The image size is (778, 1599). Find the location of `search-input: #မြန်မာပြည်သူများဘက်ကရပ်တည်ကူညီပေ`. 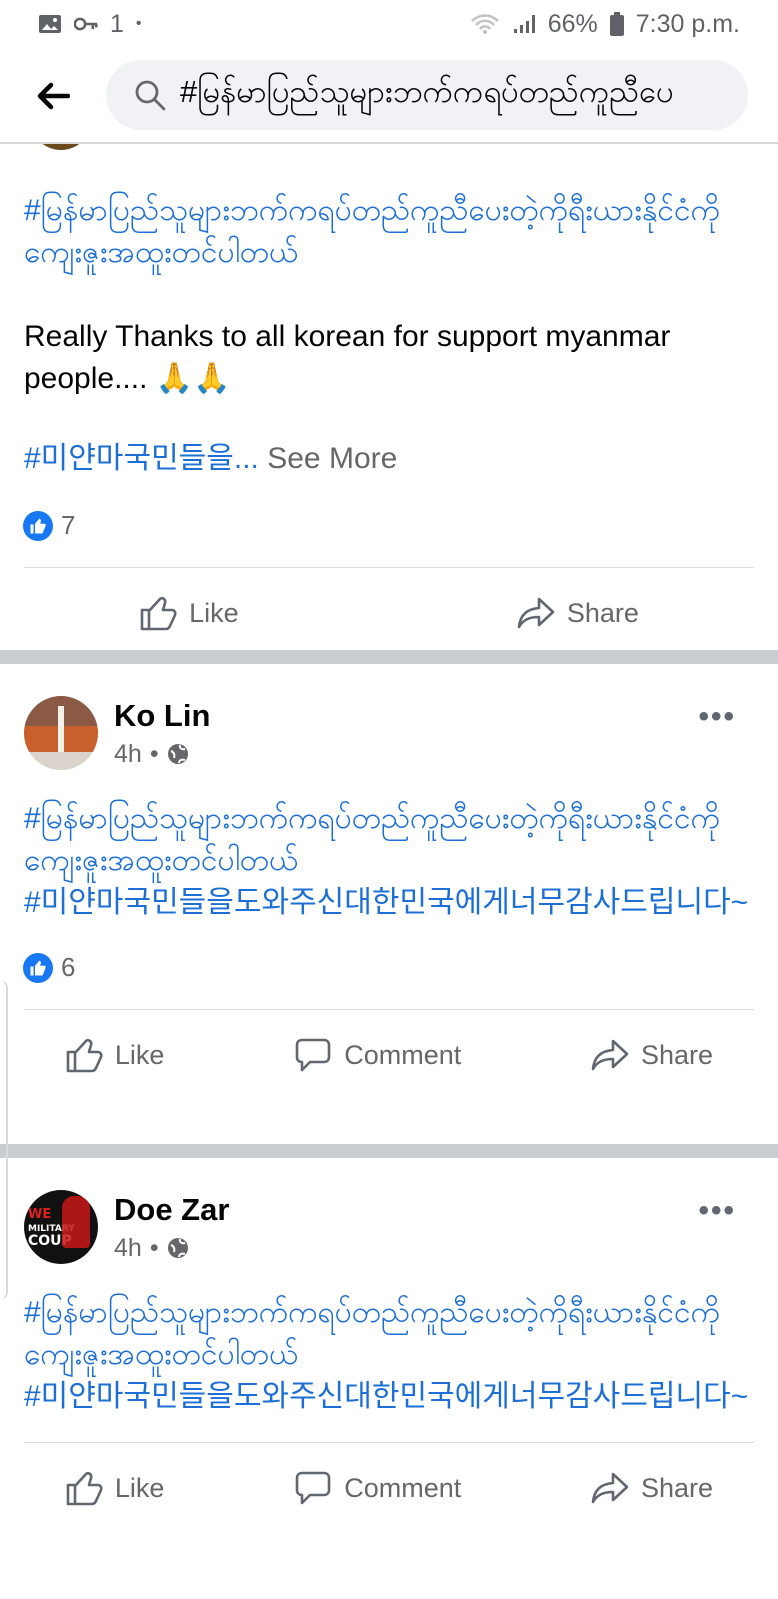

search-input: #မြန်မာပြည်သူများဘက်ကရပ်တည်ကူညီပေ is located at coordinates (427, 95).